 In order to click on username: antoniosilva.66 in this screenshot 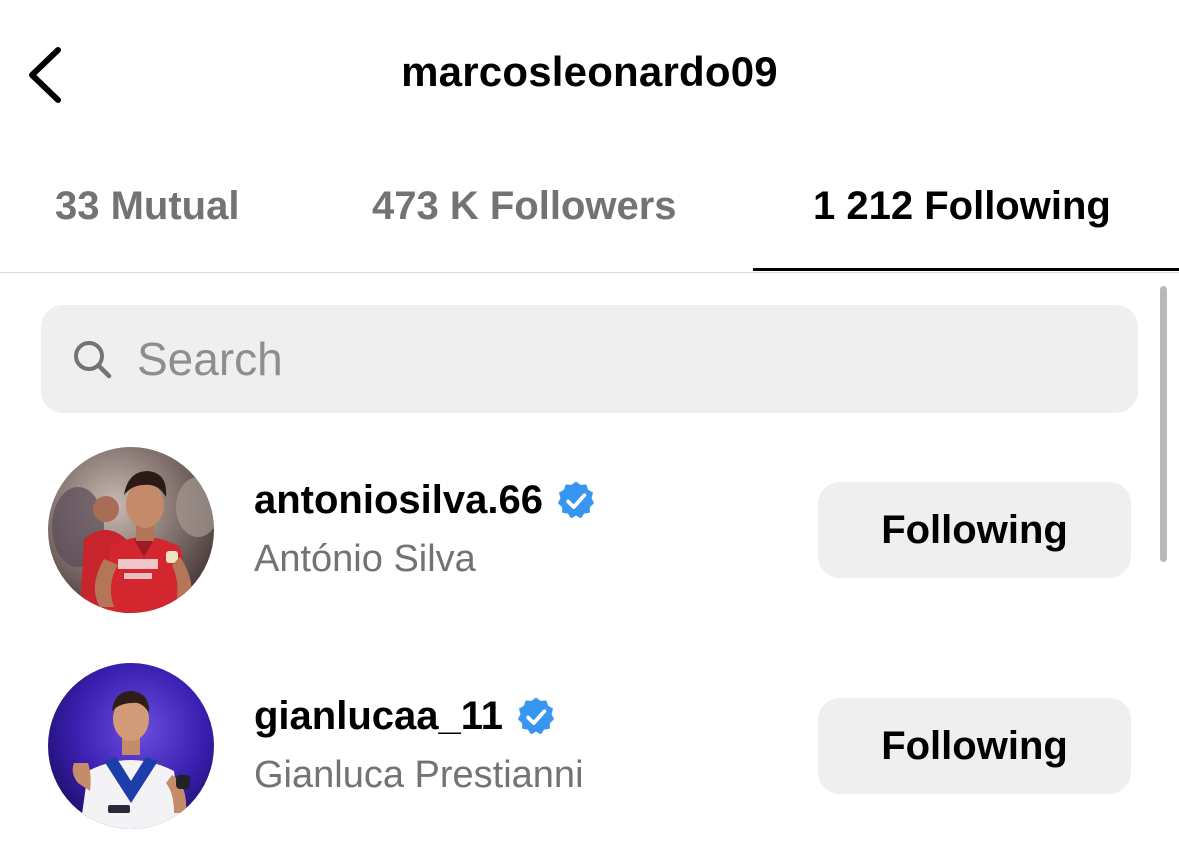, I will do `click(398, 500)`.